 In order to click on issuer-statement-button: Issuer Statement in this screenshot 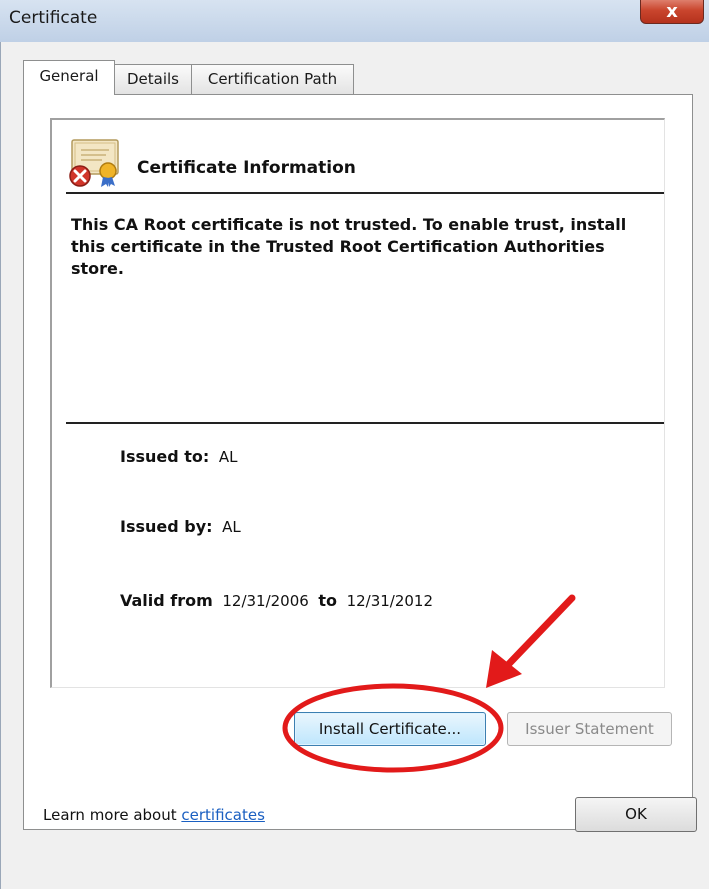, I will do `click(589, 729)`.